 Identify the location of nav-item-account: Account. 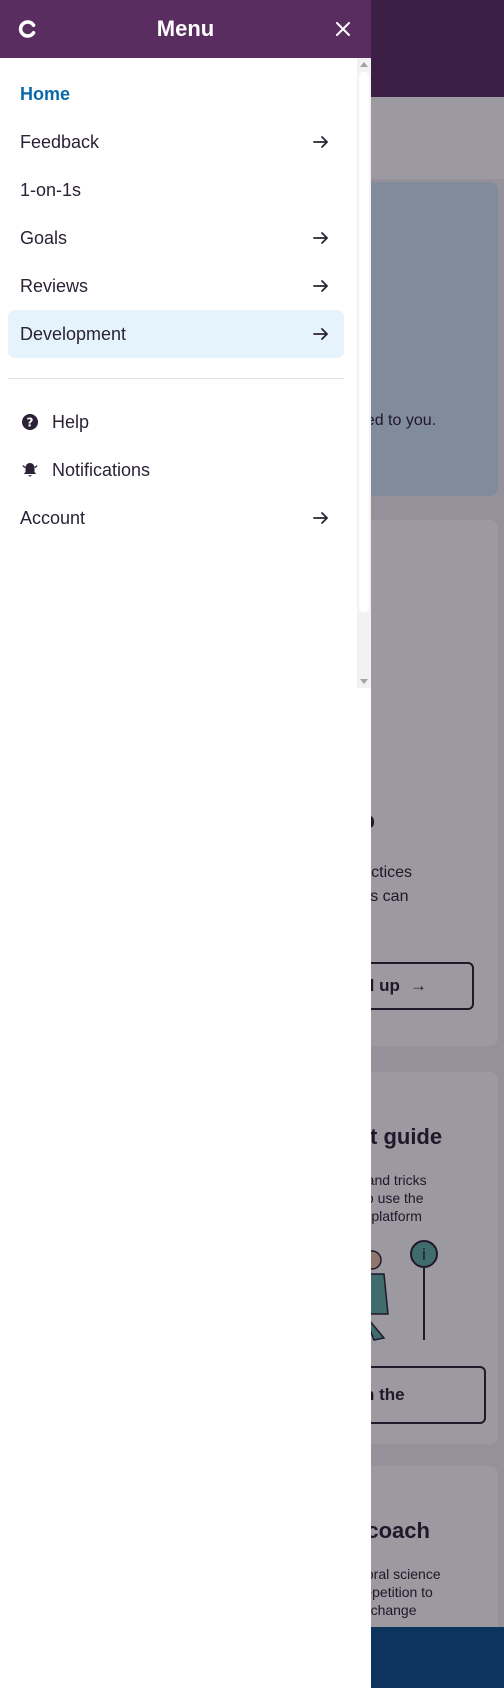
(176, 518).